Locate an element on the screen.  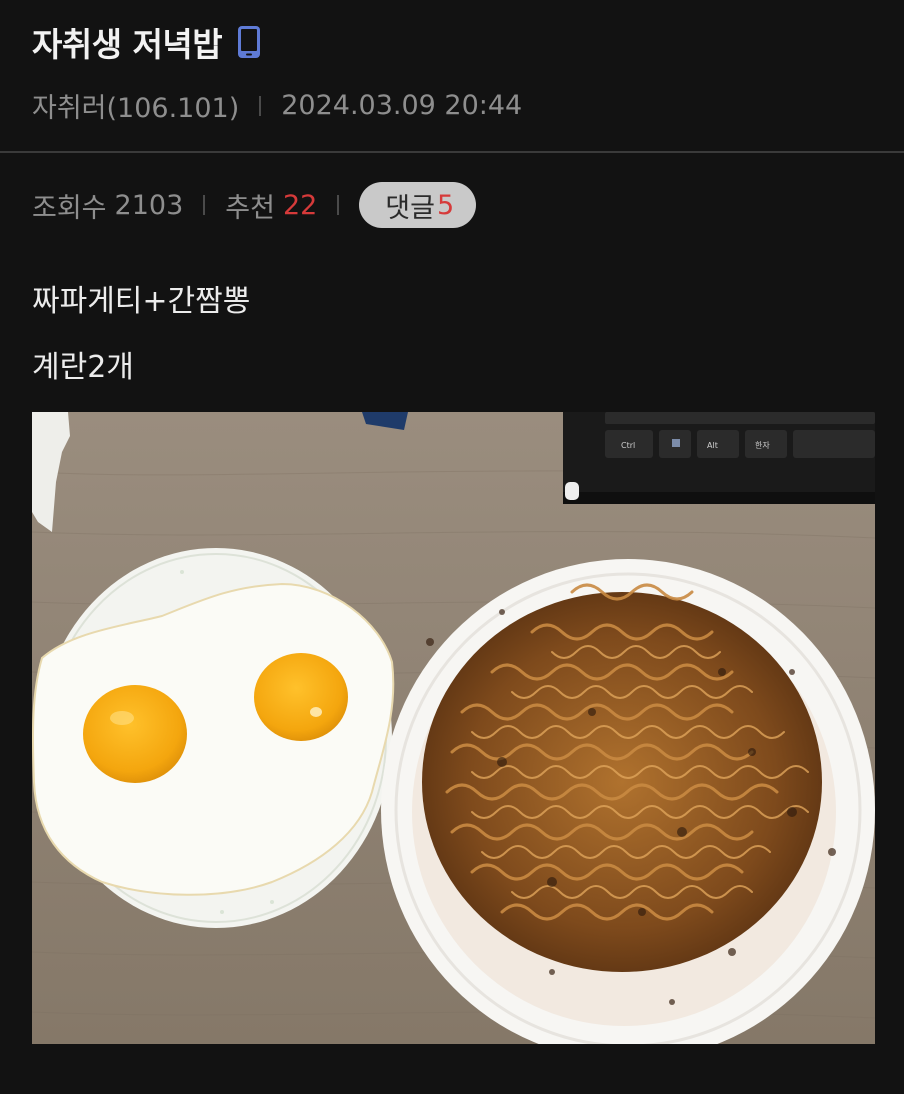
title-row: 자취생 저녁밥 is located at coordinates (147, 42).